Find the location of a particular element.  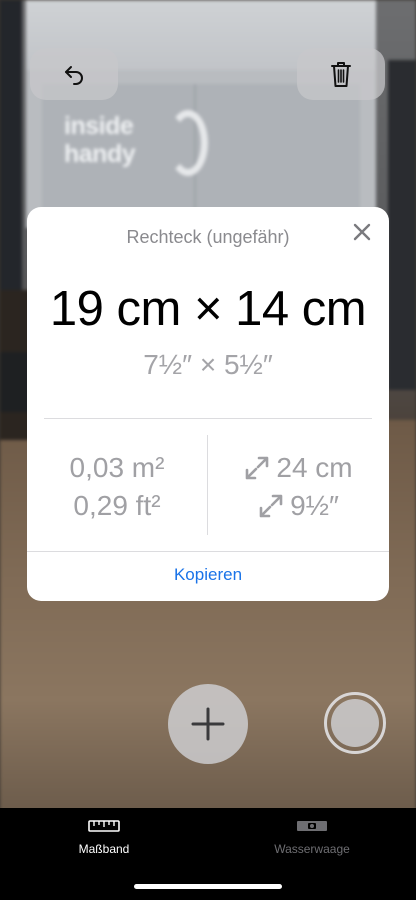

close-icon is located at coordinates (362, 232).